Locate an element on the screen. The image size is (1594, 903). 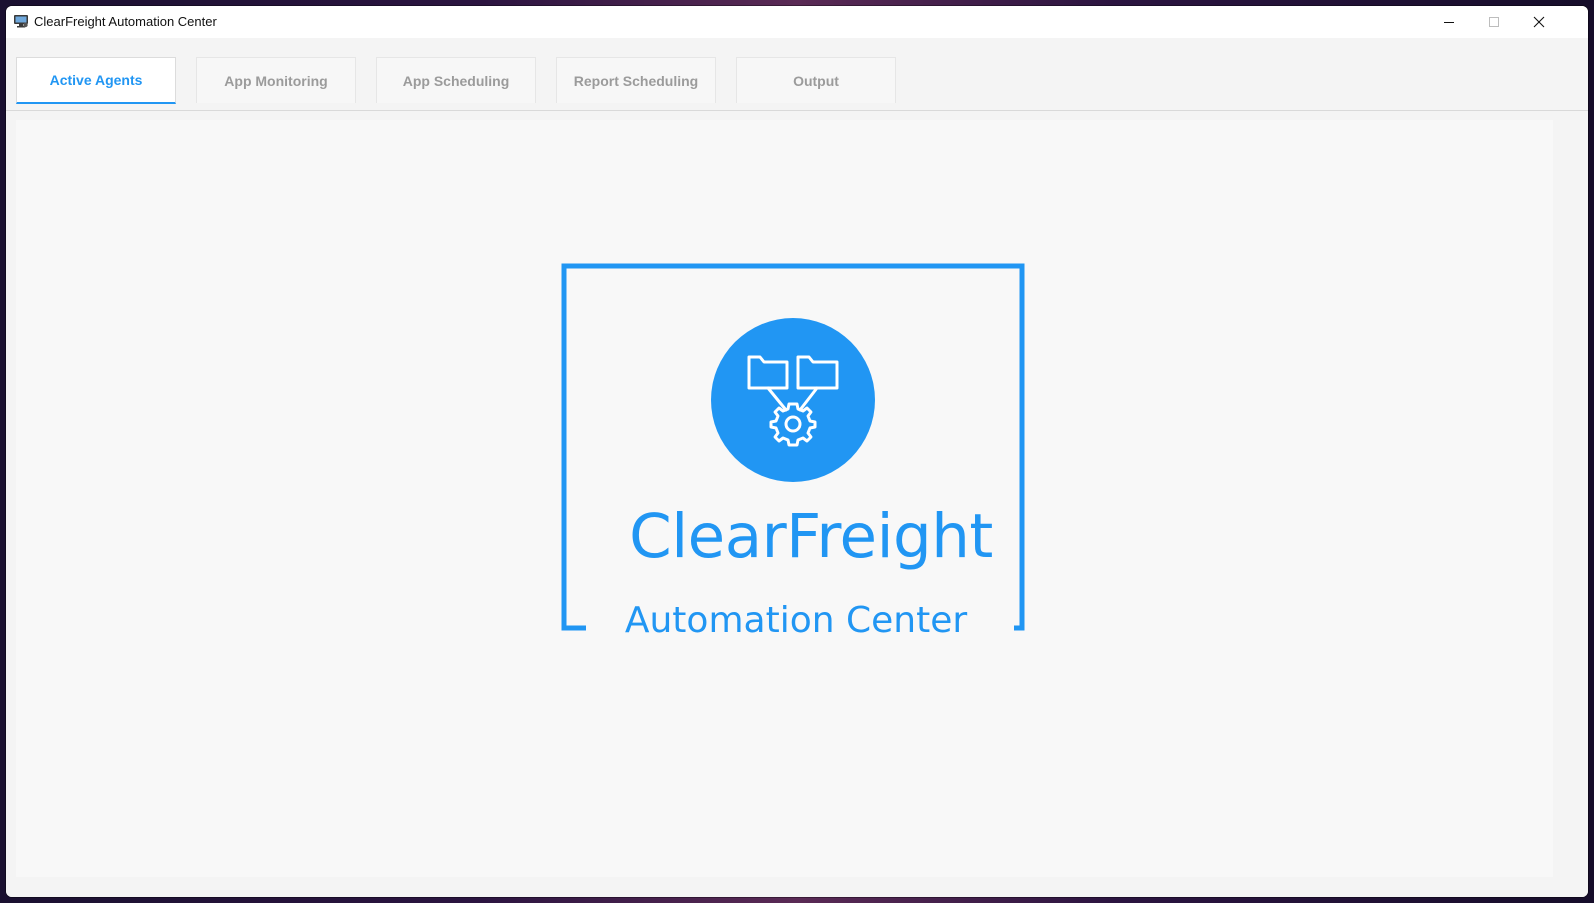
logo-tagline-text: Automation Center is located at coordinates (796, 621).